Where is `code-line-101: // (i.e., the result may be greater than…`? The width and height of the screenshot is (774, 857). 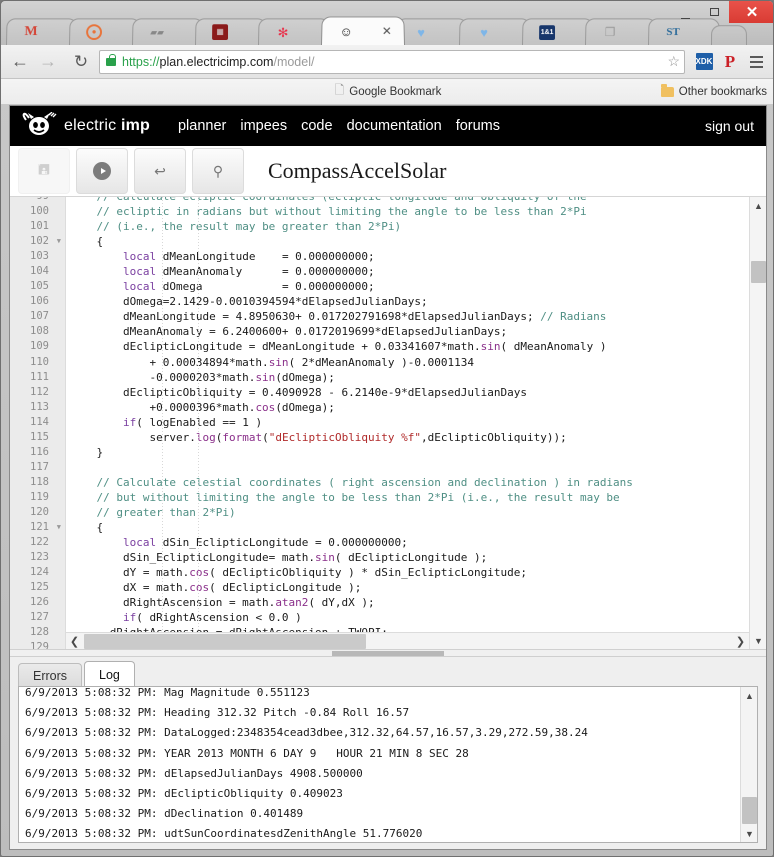 code-line-101: // (i.e., the result may be greater than… is located at coordinates (249, 227).